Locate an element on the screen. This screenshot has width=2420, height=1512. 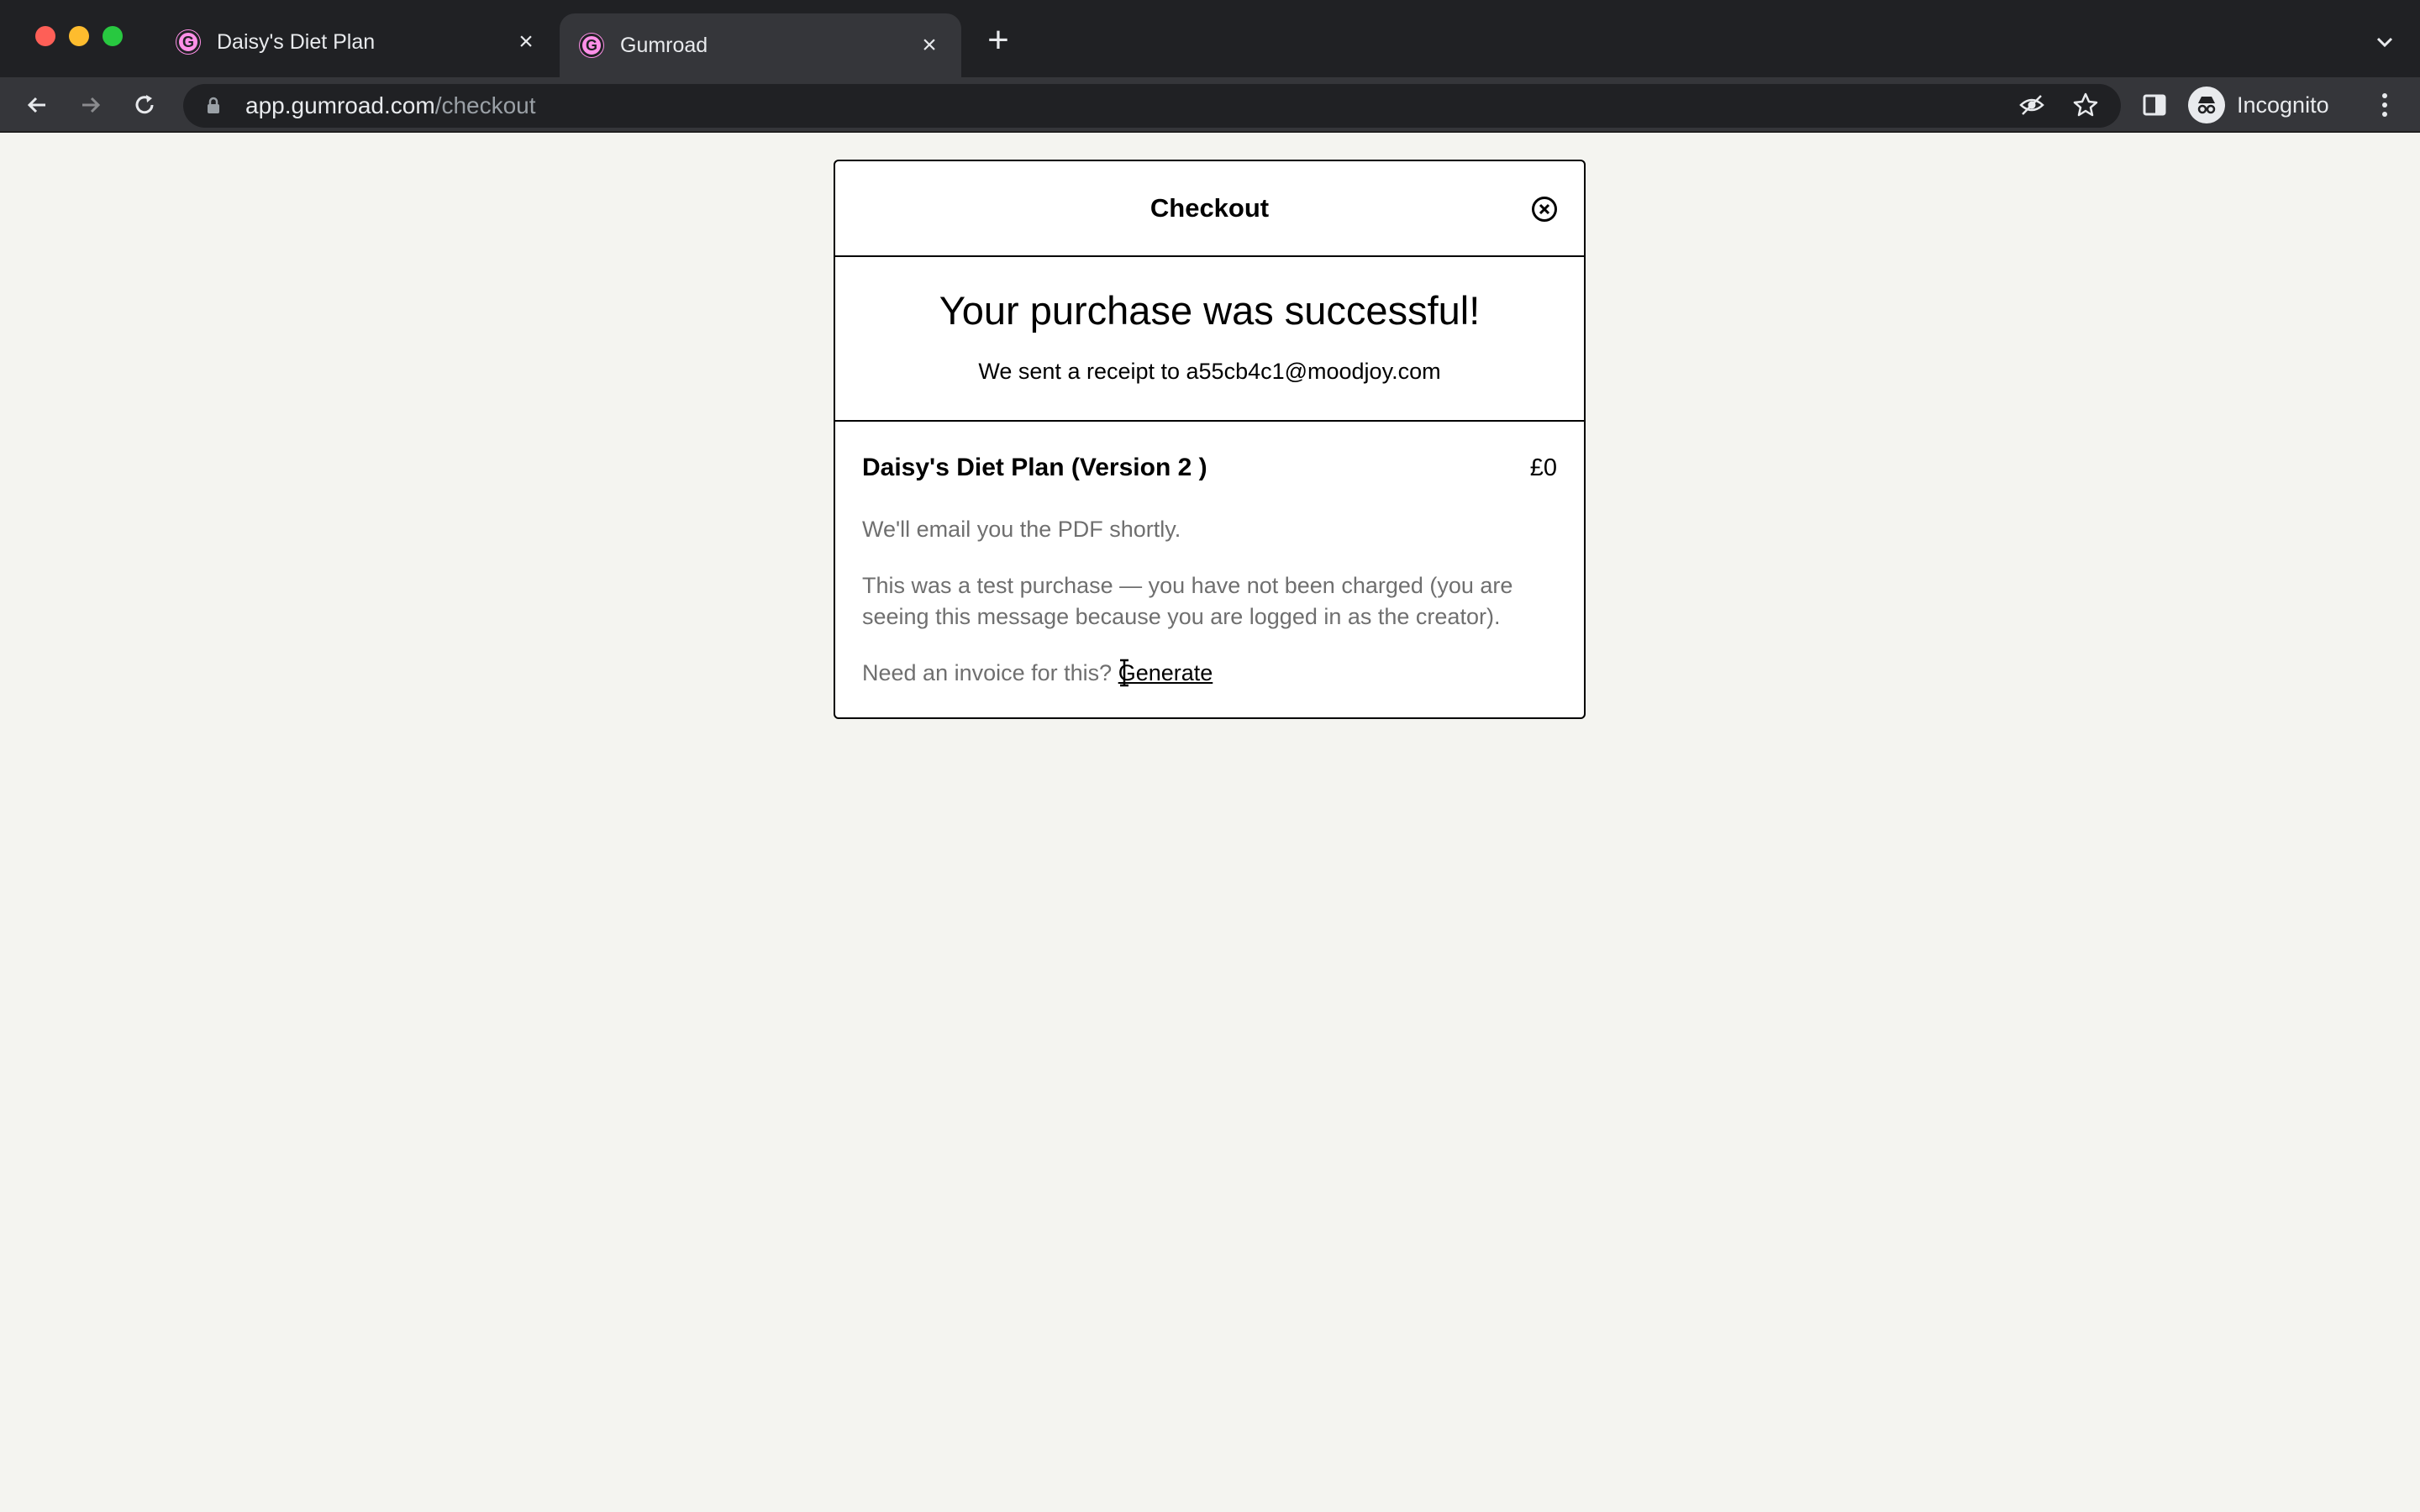
new-tab-button: + is located at coordinates (998, 40).